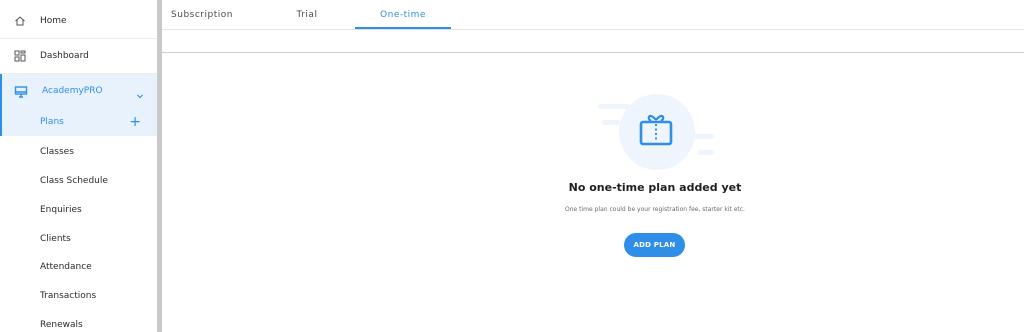  Describe the element at coordinates (202, 15) in the screenshot. I see `tab-subscription: Subscription` at that location.